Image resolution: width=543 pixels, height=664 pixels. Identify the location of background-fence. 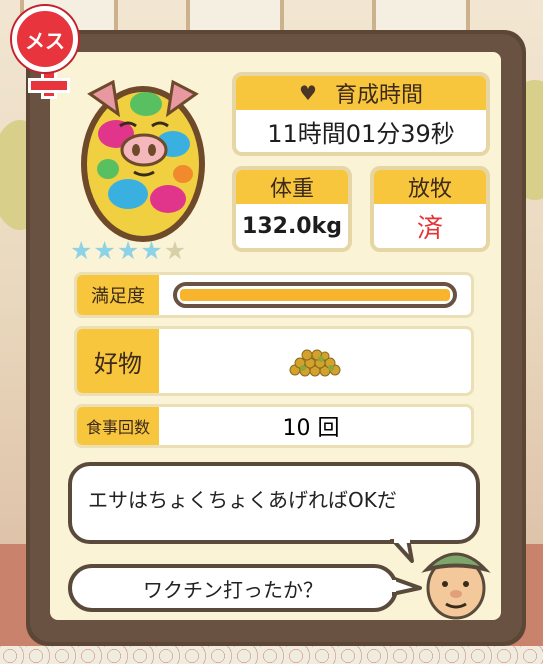
(271, 655).